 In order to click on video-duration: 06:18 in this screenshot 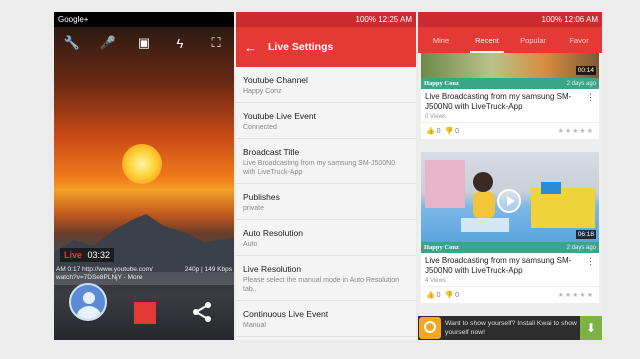, I will do `click(585, 234)`.